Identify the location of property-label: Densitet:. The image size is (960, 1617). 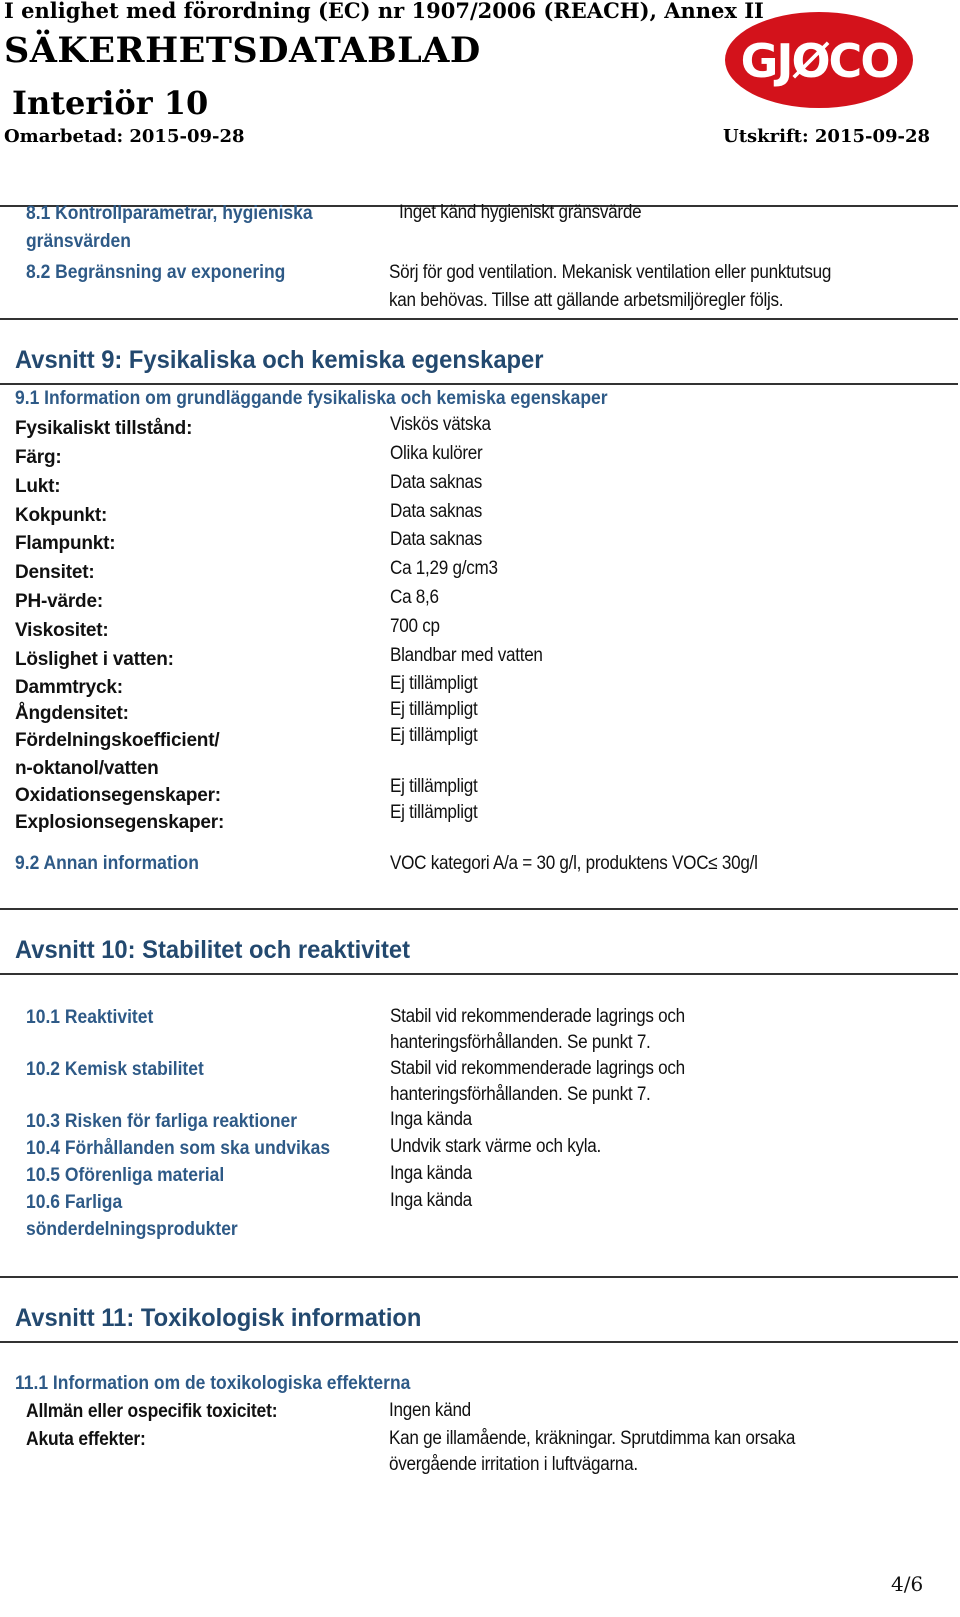
(55, 573).